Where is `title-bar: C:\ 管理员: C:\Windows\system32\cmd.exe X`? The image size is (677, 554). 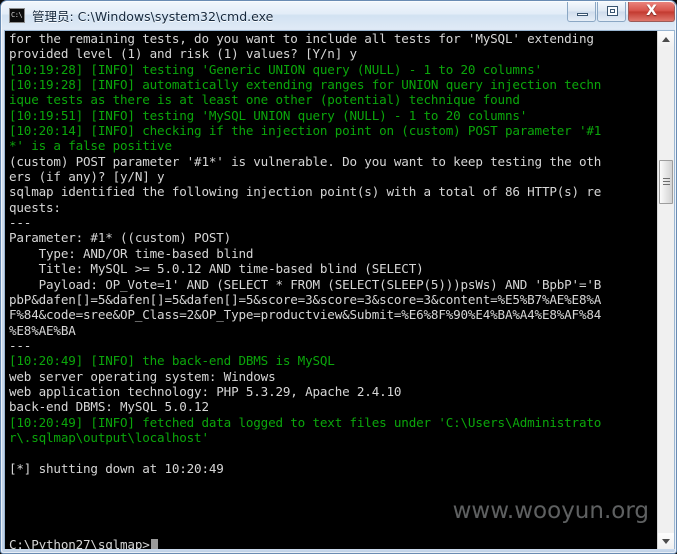 title-bar: C:\ 管理员: C:\Windows\system32\cmd.exe X is located at coordinates (338, 15).